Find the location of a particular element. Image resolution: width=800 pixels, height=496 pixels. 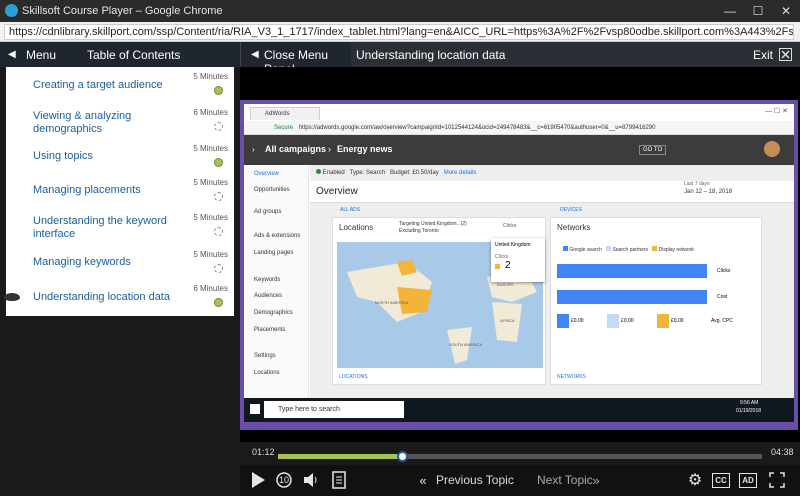

adw-nav-item: Overview is located at coordinates (267, 174).